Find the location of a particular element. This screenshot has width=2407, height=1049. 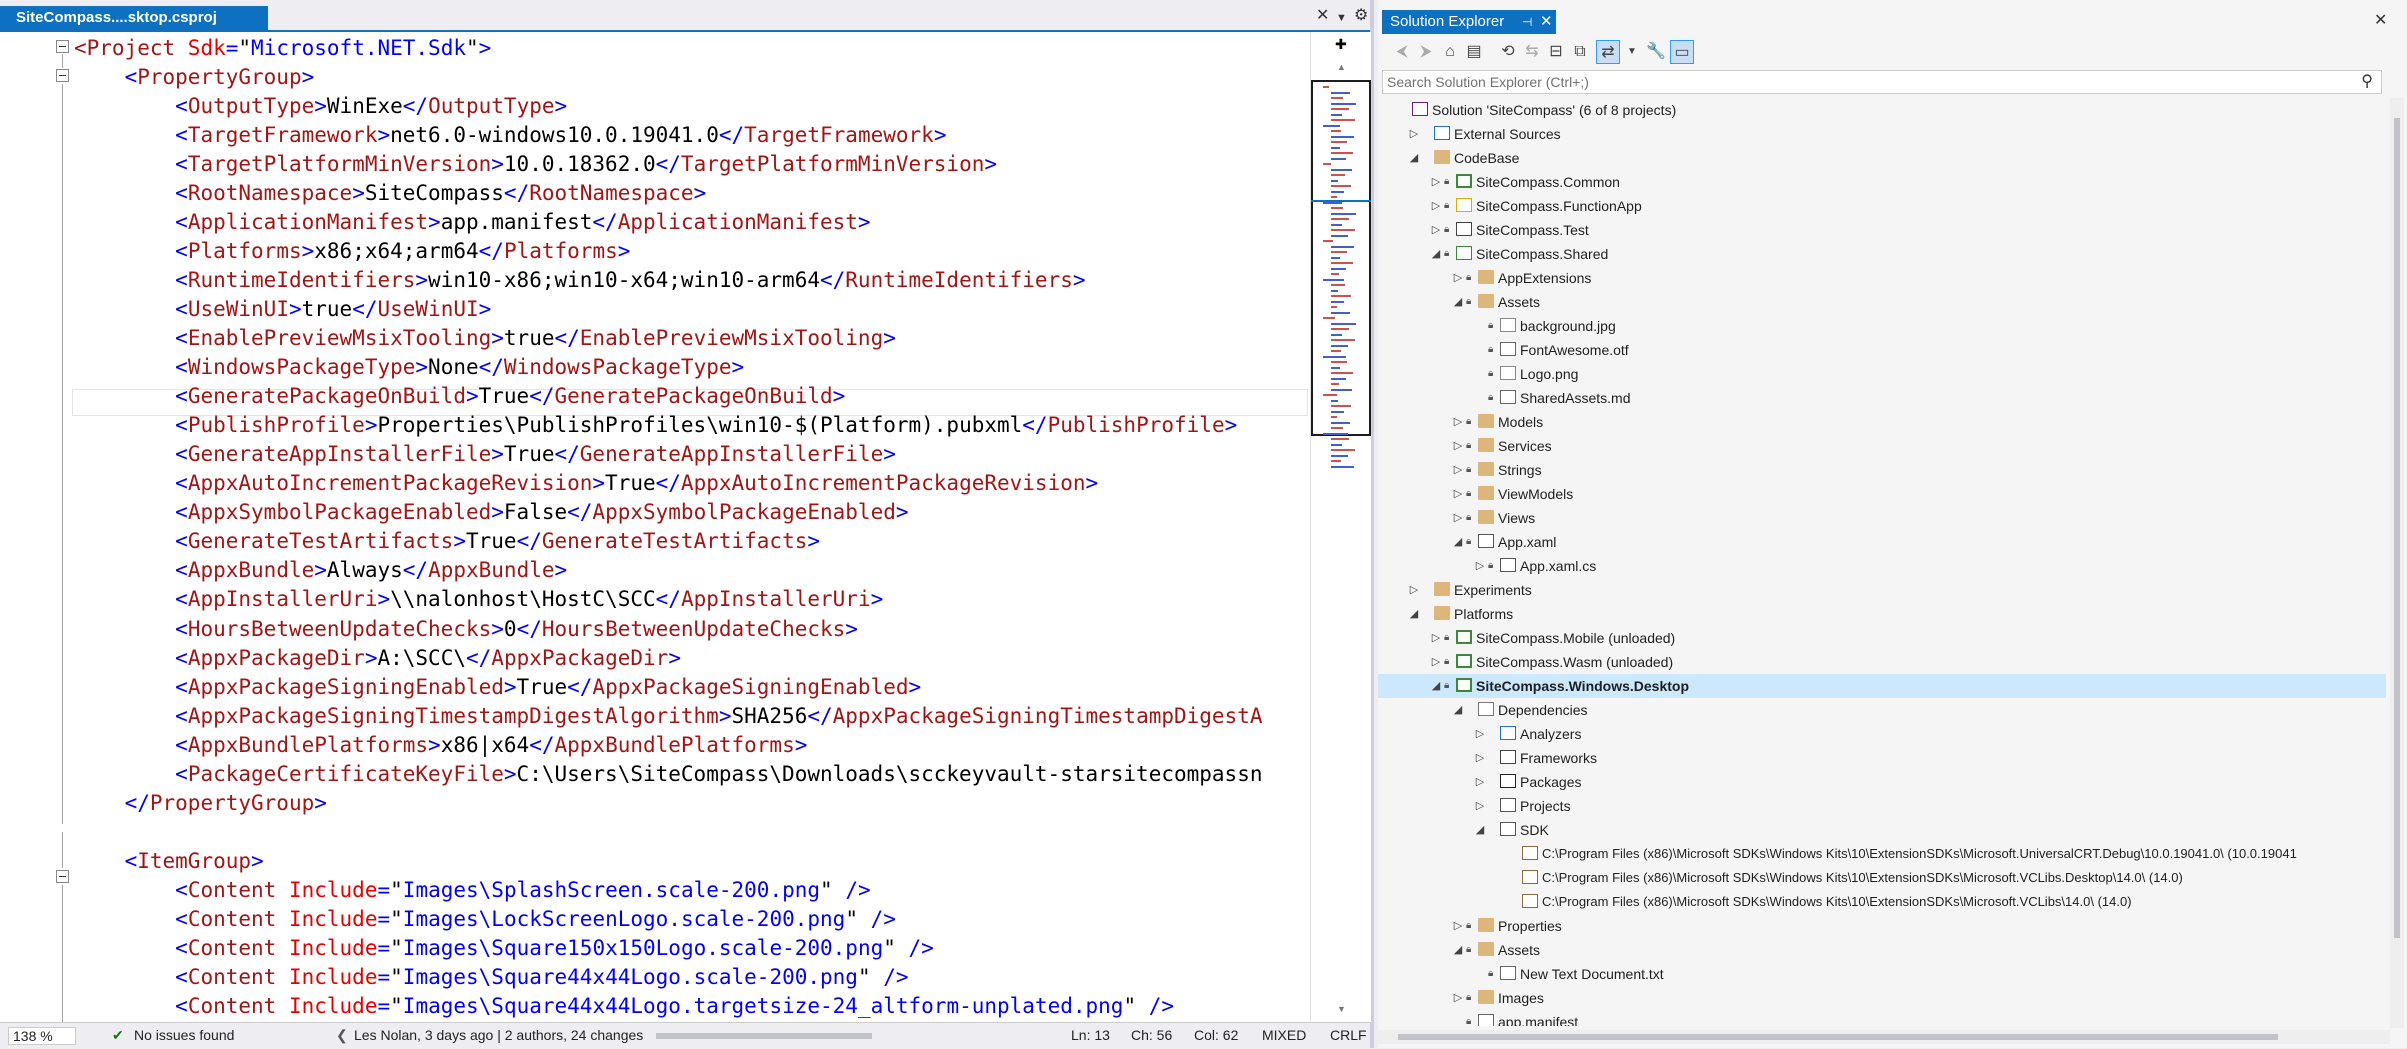

tree-item: ▷ 🔒︎ Models is located at coordinates (1882, 422).